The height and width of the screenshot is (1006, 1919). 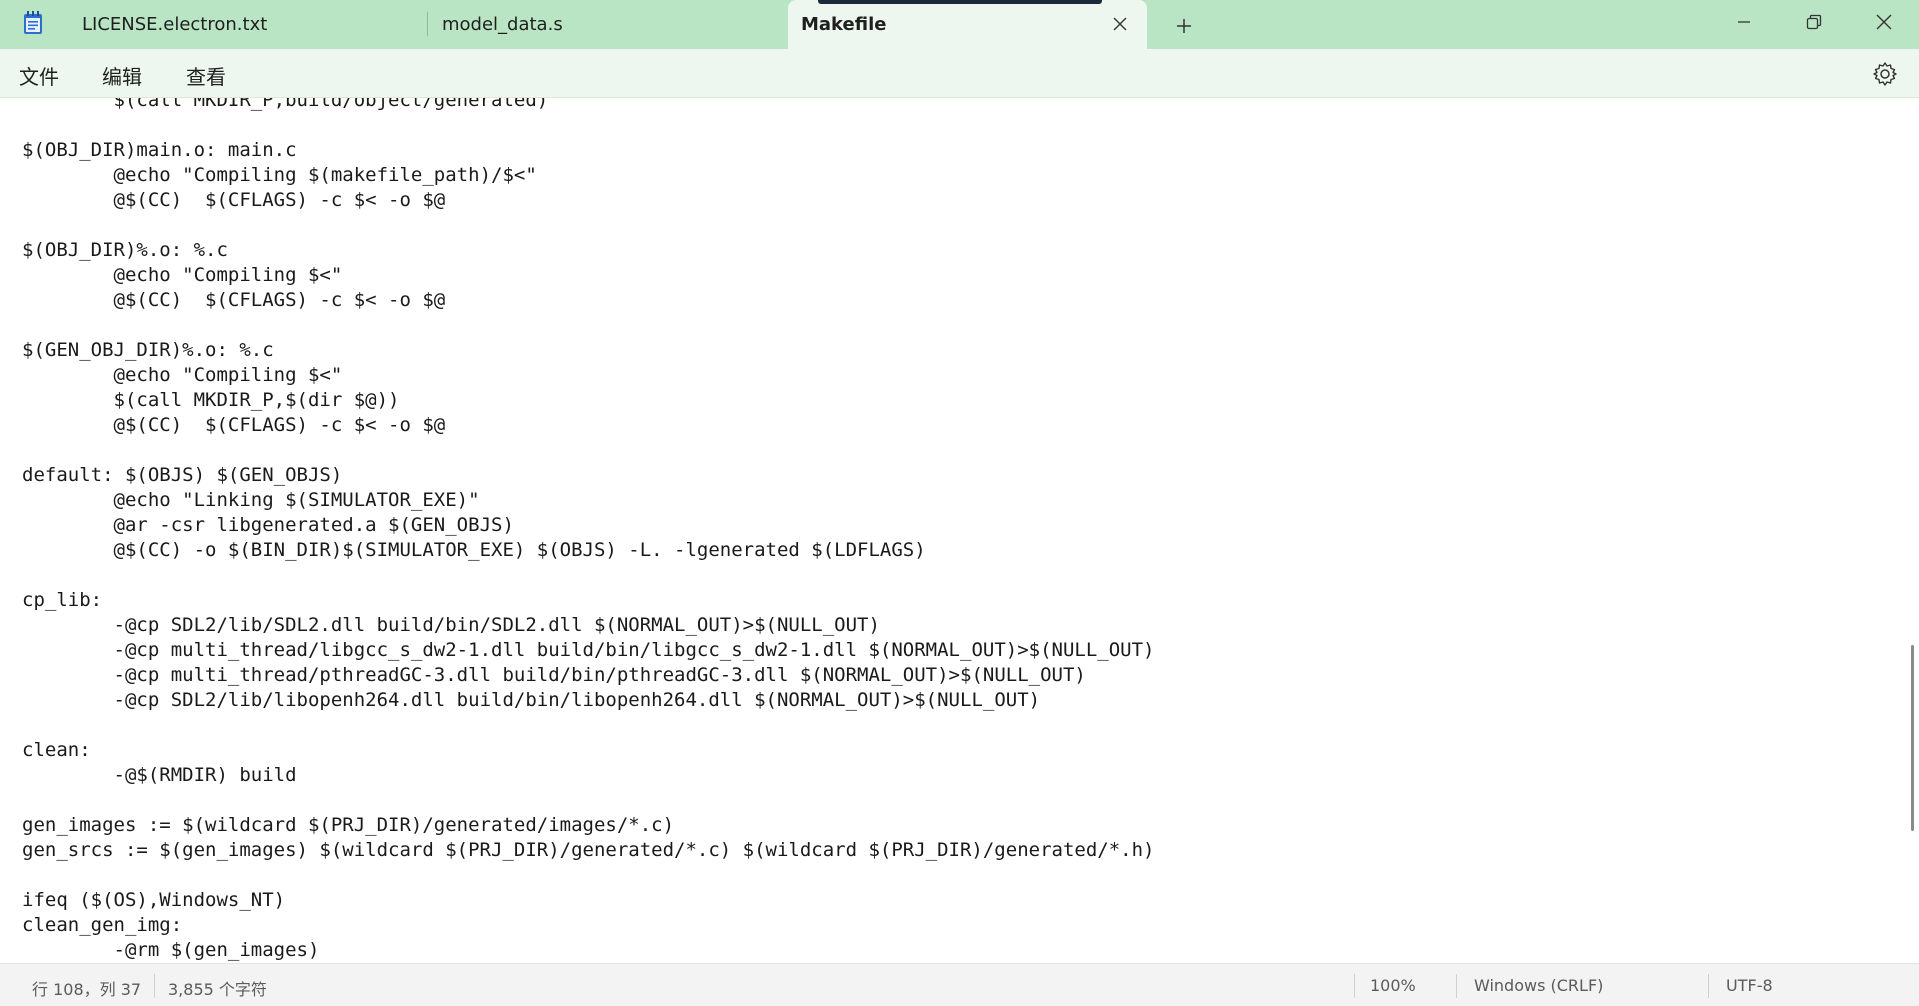 I want to click on vertical-scrollbar, so click(x=1912, y=530).